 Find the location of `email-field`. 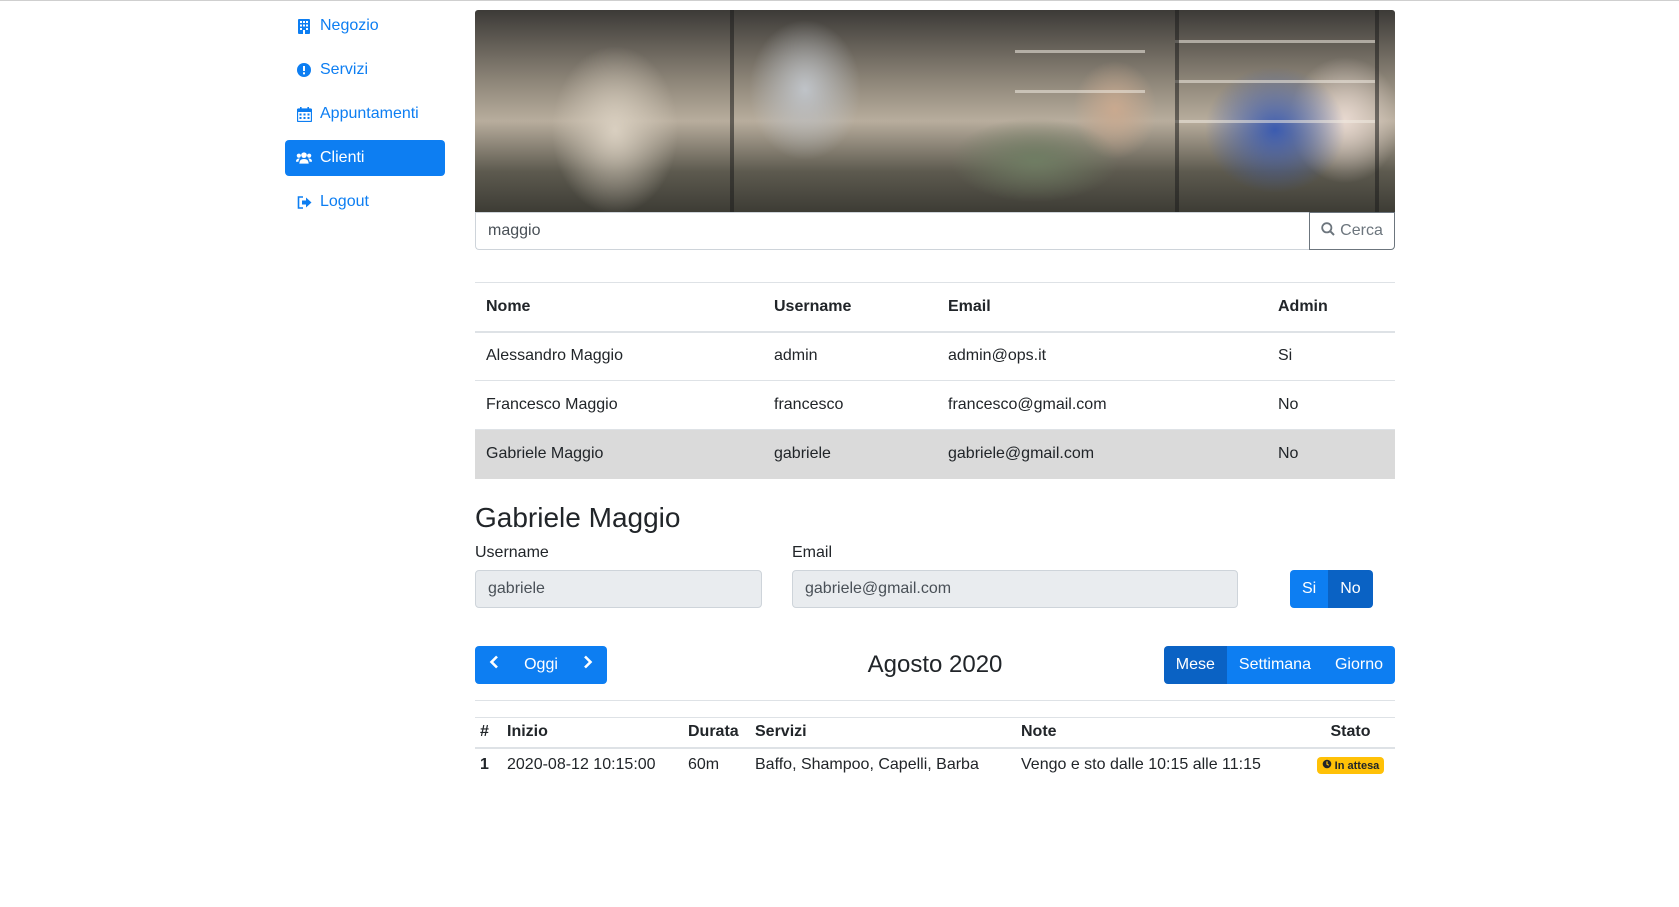

email-field is located at coordinates (1015, 588).